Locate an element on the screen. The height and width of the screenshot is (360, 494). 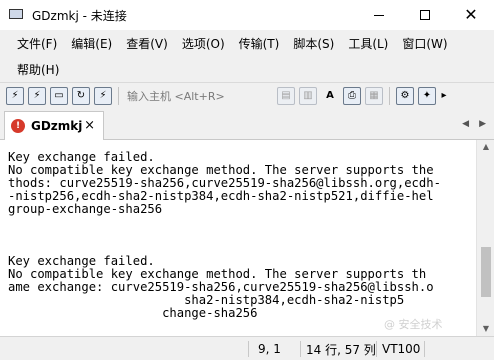
copy-icon: ▤ is located at coordinates (286, 95).